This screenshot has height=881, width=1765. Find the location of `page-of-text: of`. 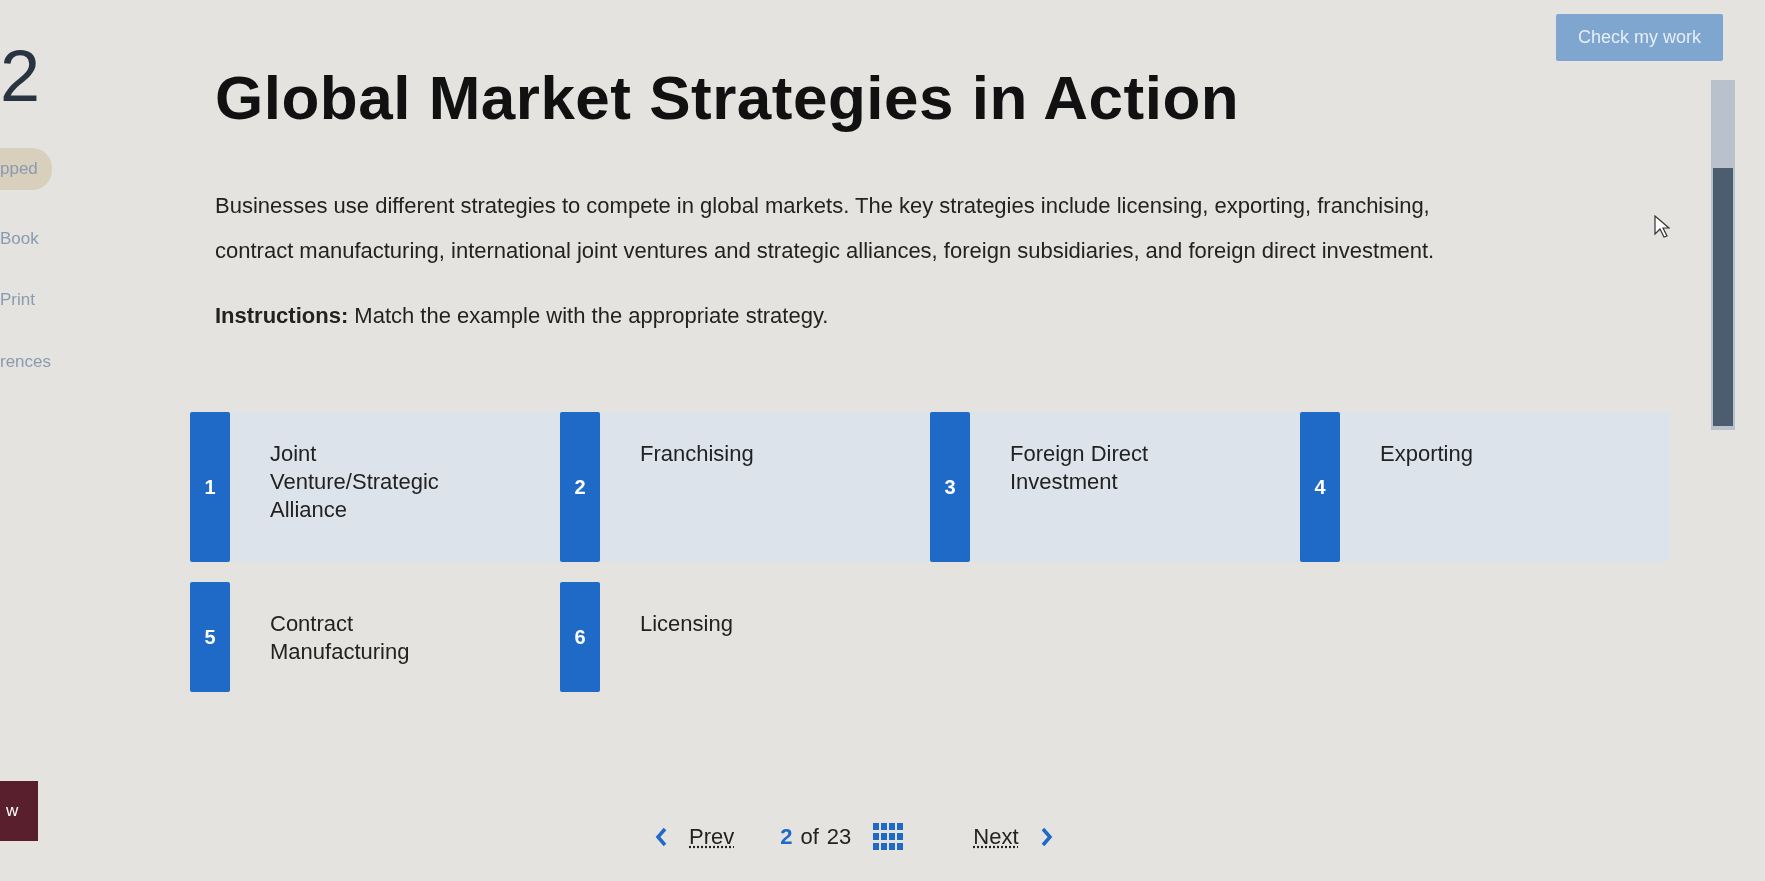

page-of-text: of is located at coordinates (809, 837).